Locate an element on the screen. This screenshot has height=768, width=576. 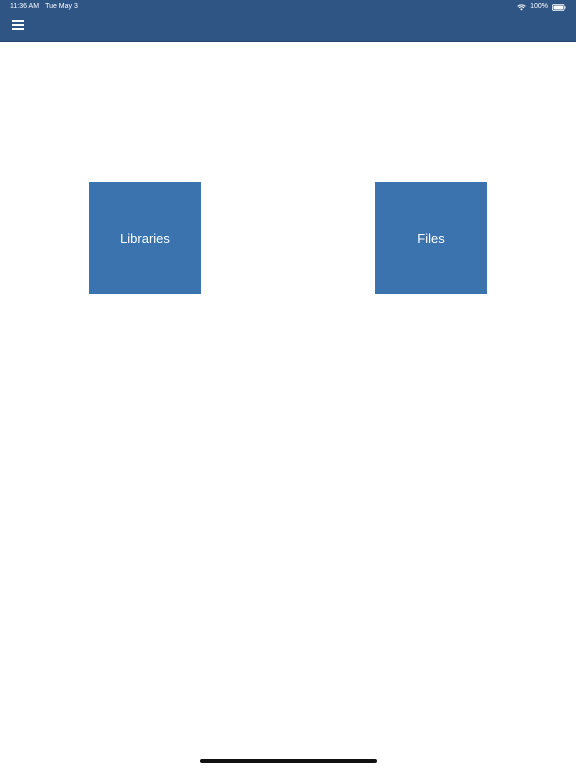
libraries-tile: Libraries is located at coordinates (145, 238).